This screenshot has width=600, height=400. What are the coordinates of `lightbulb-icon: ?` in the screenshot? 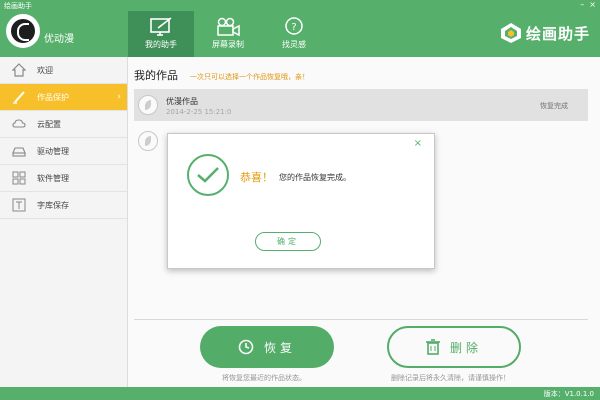 It's located at (294, 26).